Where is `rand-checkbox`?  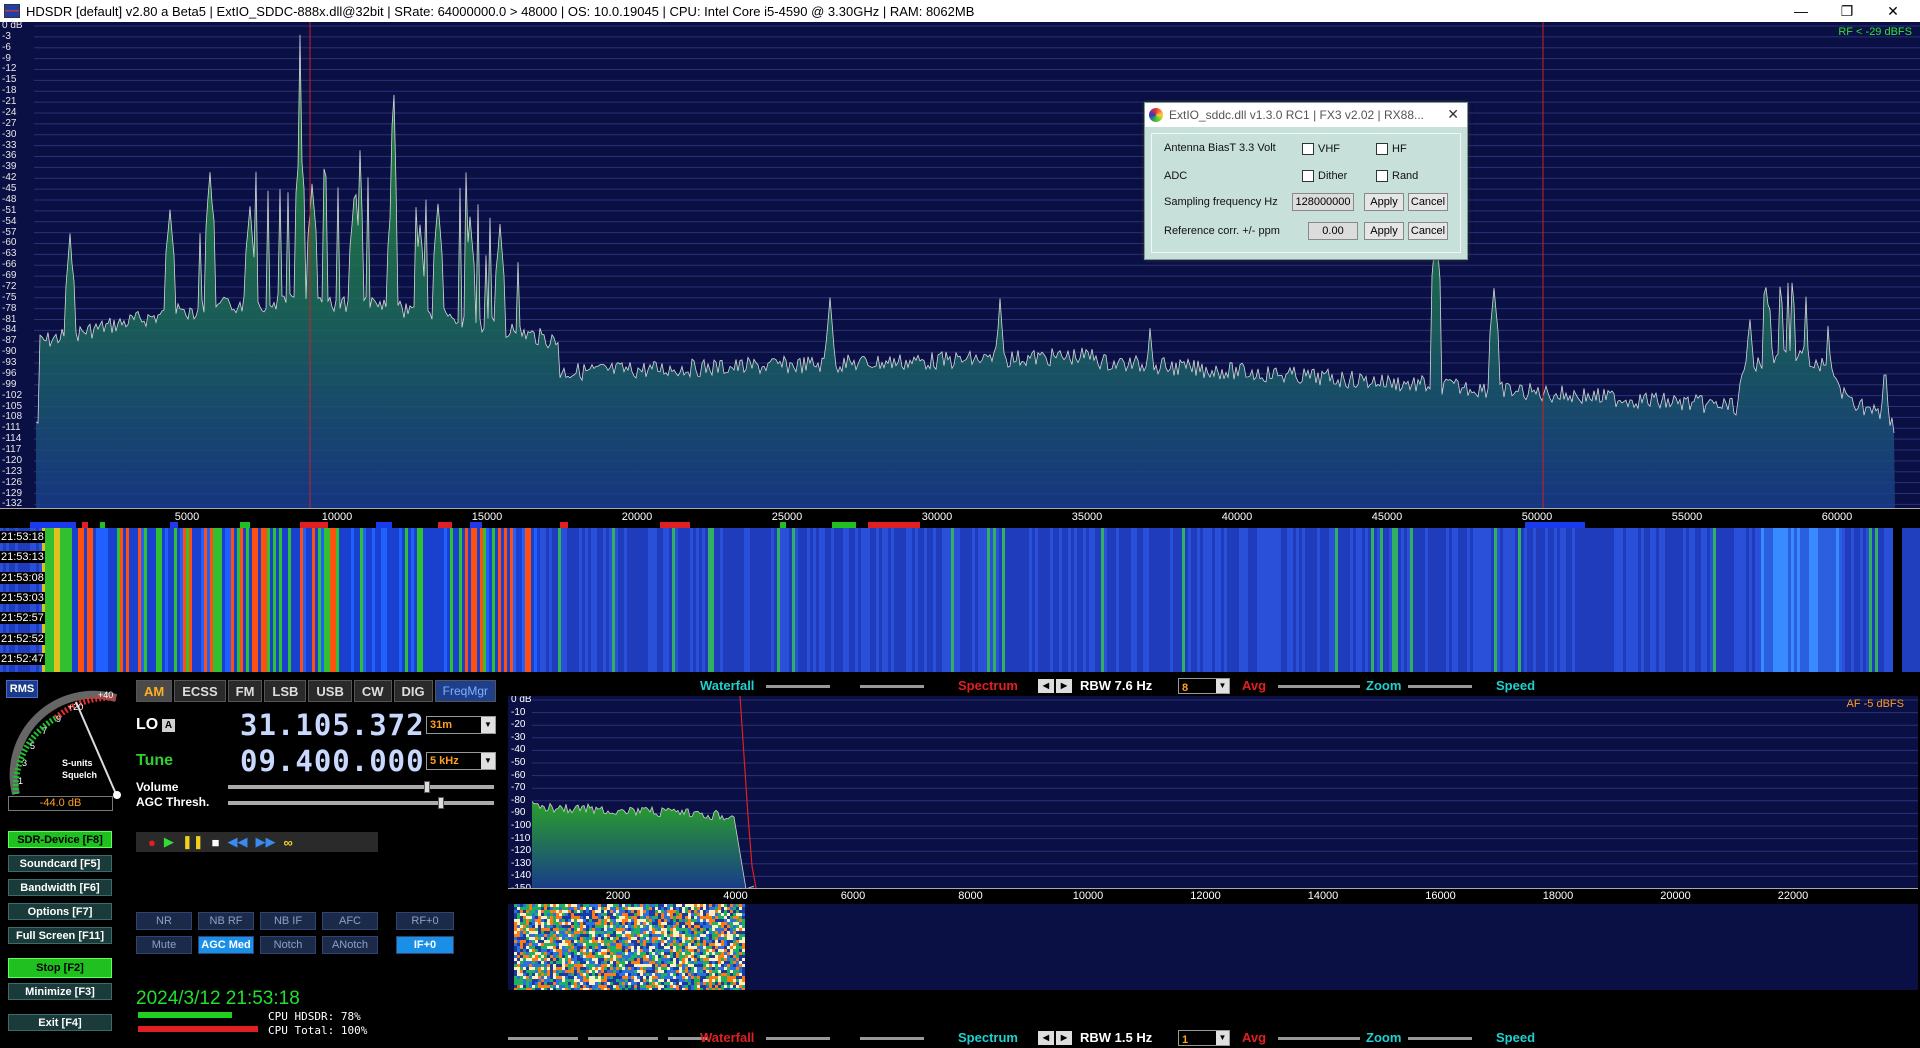 rand-checkbox is located at coordinates (1382, 176).